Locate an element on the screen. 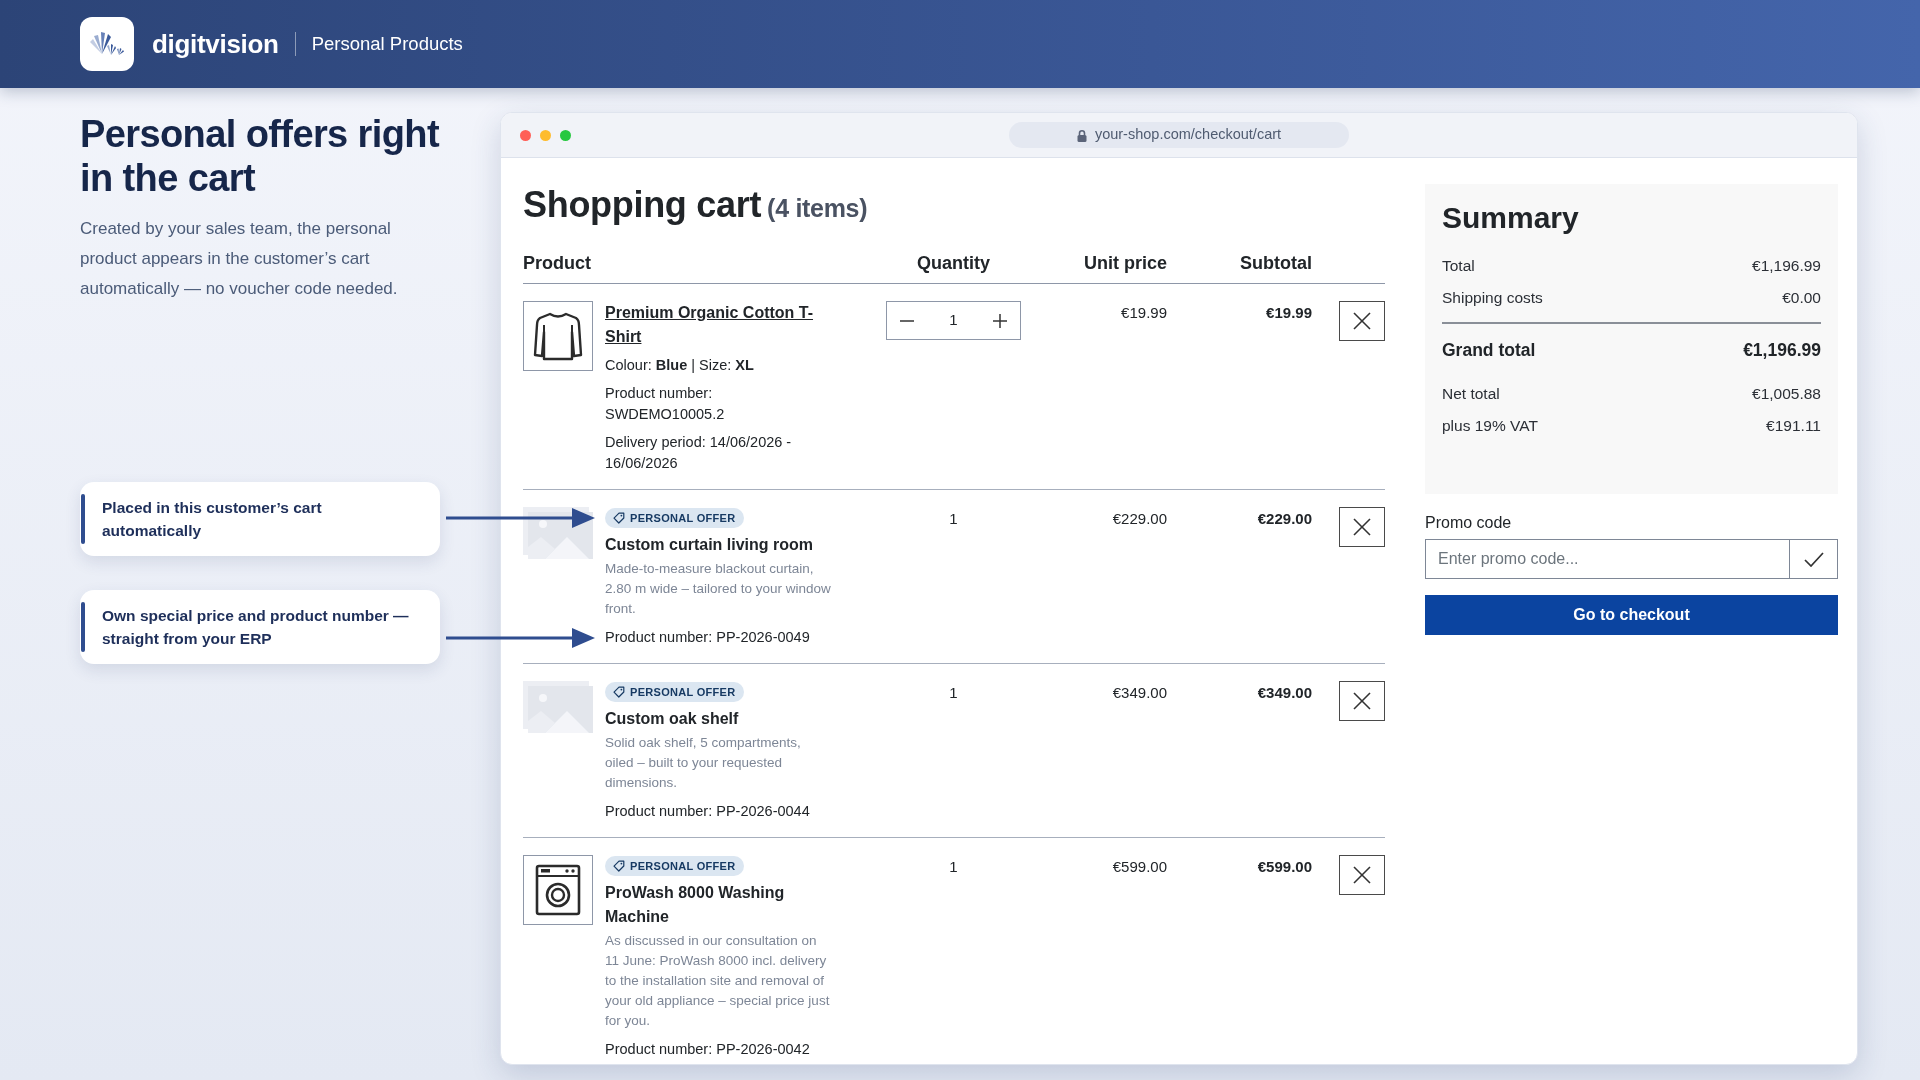 Image resolution: width=1920 pixels, height=1080 pixels. summary-value: €0.00 is located at coordinates (1801, 298).